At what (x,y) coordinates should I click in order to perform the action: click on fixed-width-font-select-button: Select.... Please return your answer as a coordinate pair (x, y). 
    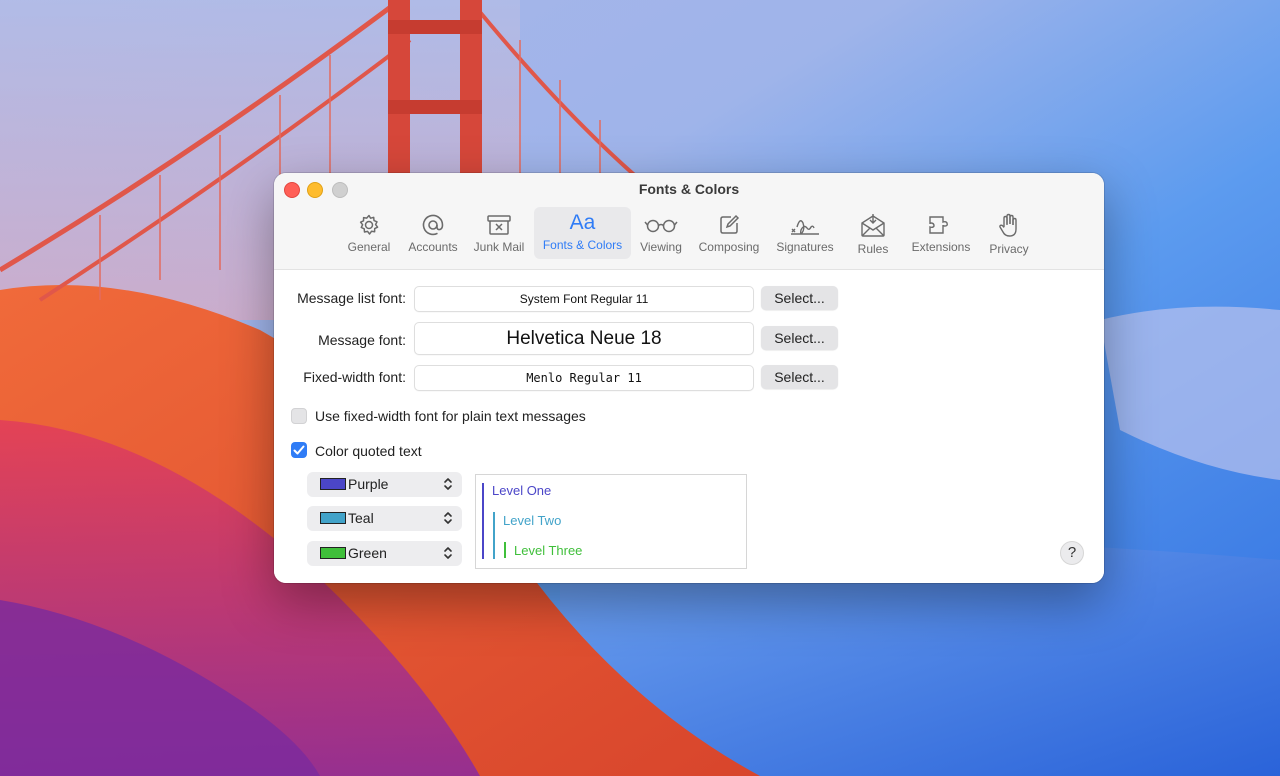
    Looking at the image, I should click on (799, 377).